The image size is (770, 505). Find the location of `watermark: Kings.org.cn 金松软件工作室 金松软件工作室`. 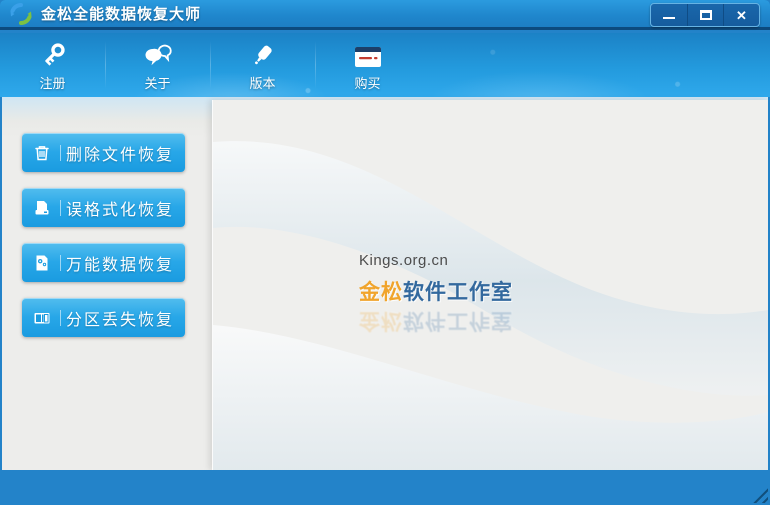

watermark: Kings.org.cn 金松软件工作室 金松软件工作室 is located at coordinates (436, 294).